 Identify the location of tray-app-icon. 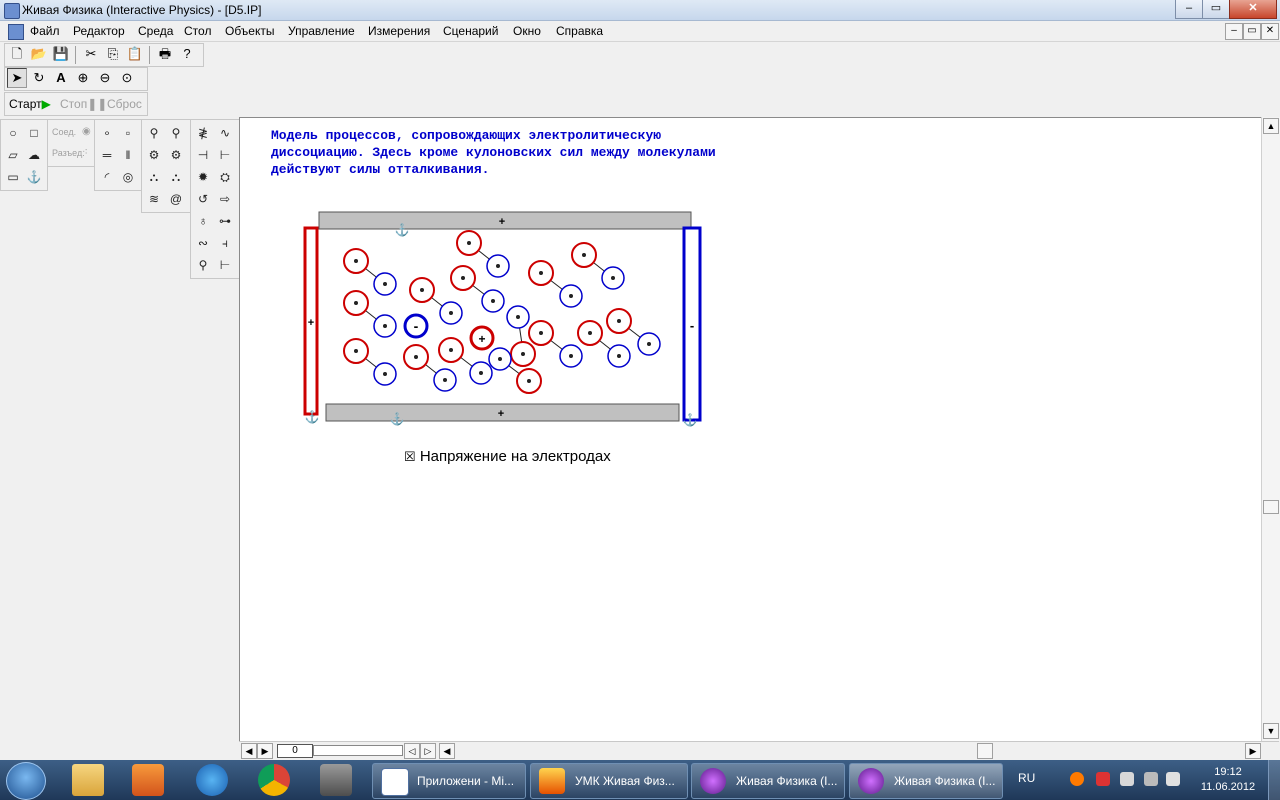
(1077, 779).